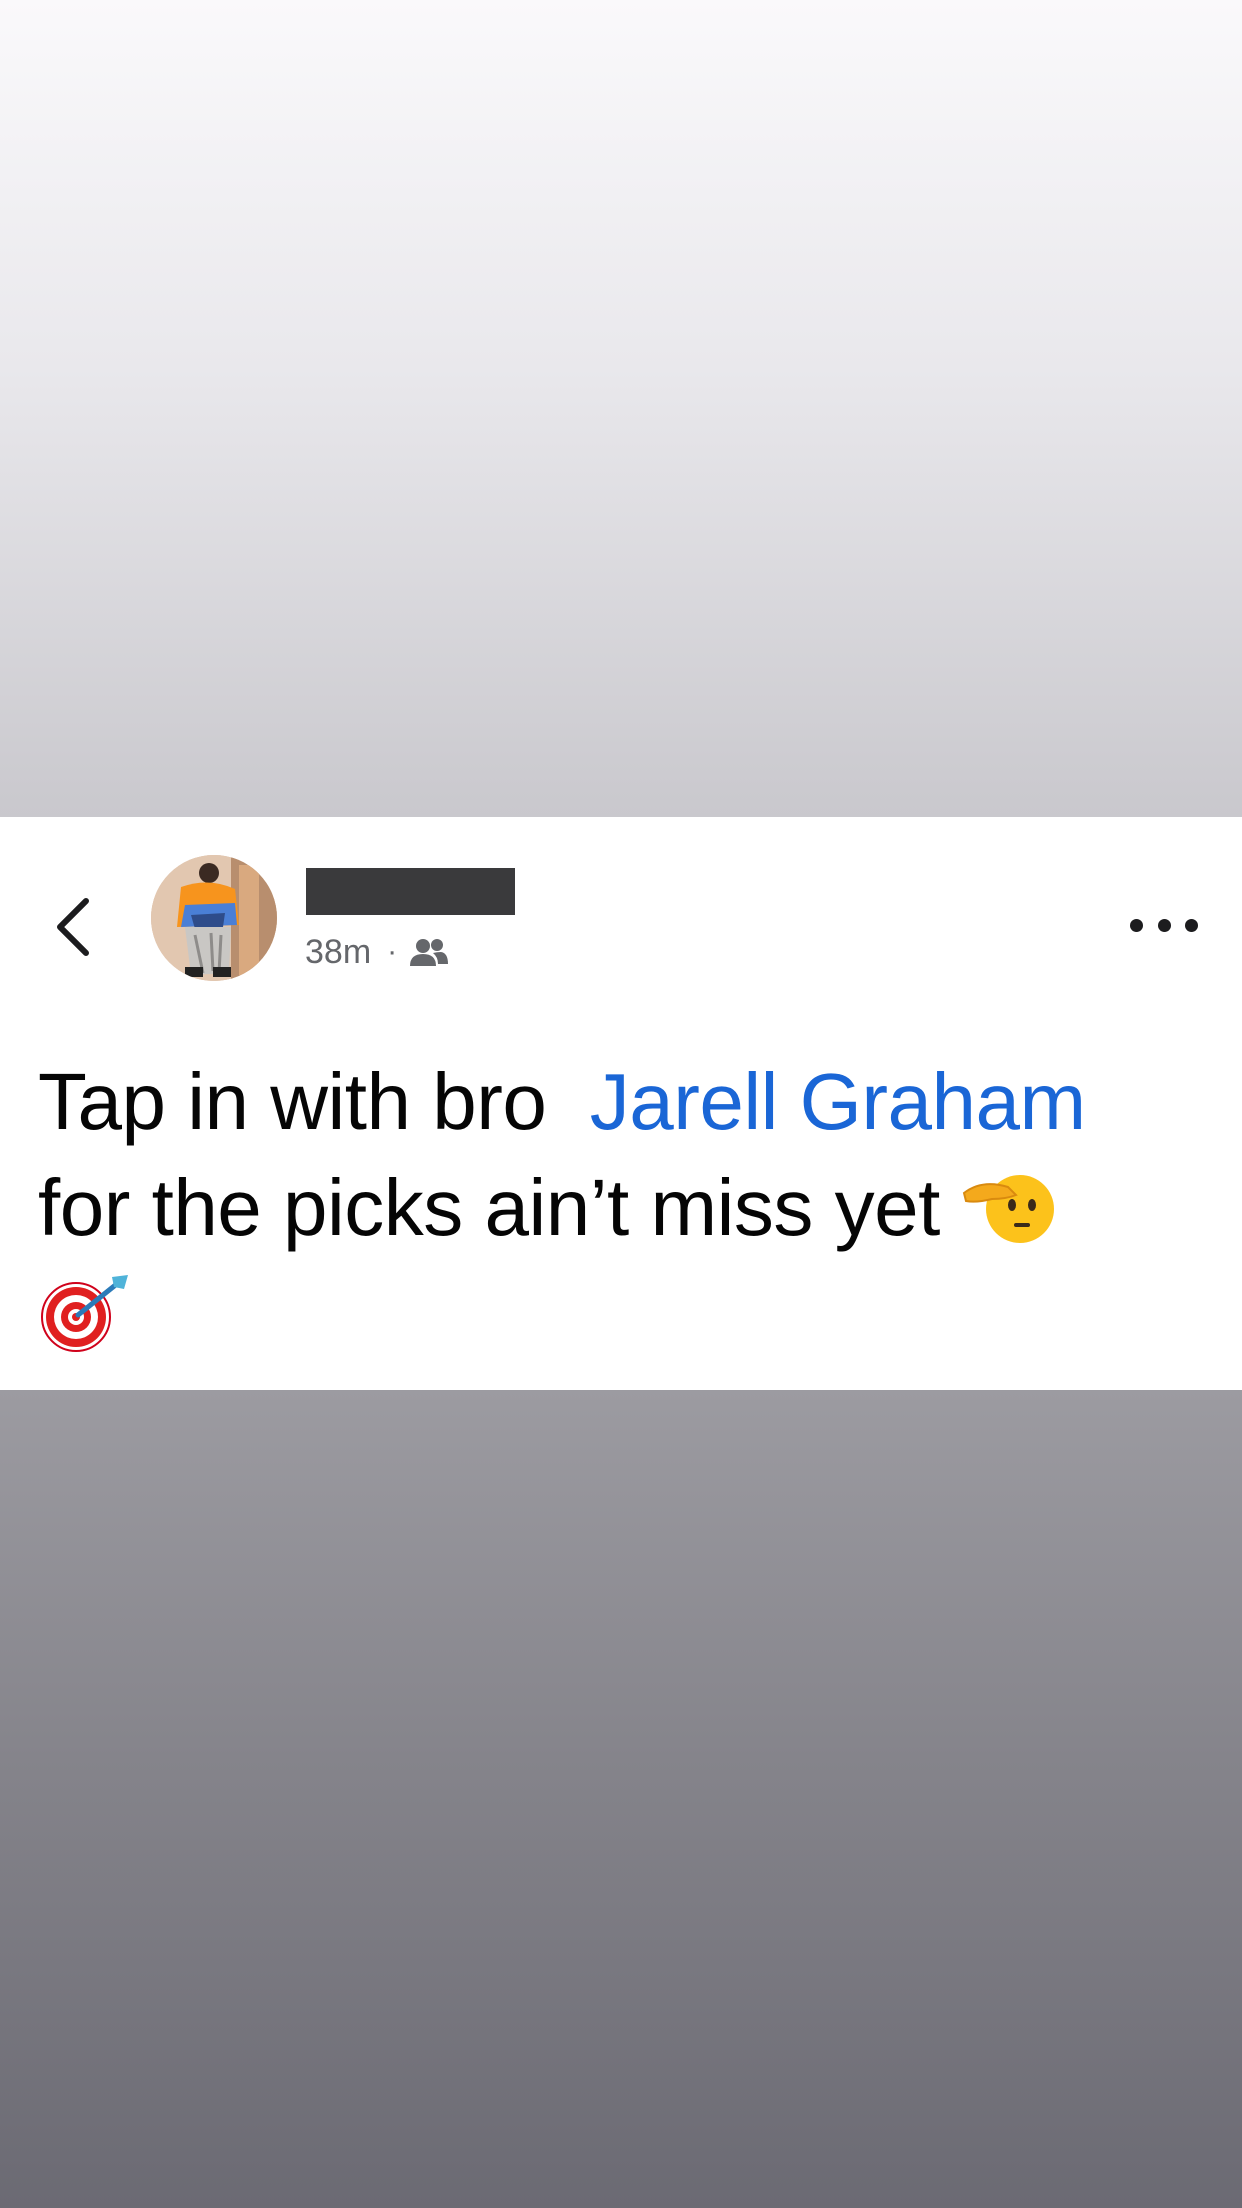 This screenshot has height=2208, width=1242. What do you see at coordinates (338, 952) in the screenshot?
I see `post-timestamp: 38m` at bounding box center [338, 952].